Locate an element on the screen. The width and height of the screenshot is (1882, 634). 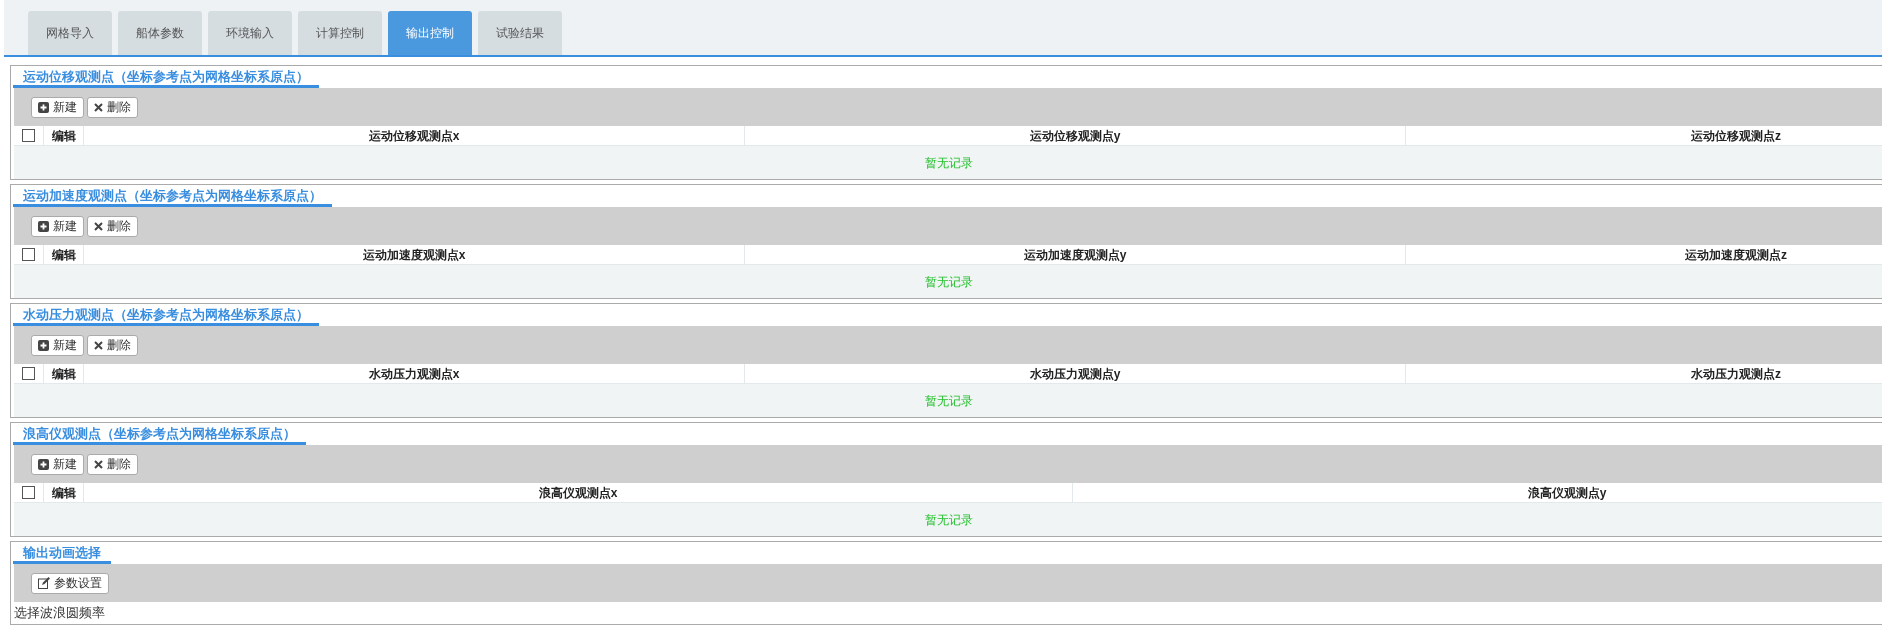
column-header: 水动压力观测点y is located at coordinates (1075, 374).